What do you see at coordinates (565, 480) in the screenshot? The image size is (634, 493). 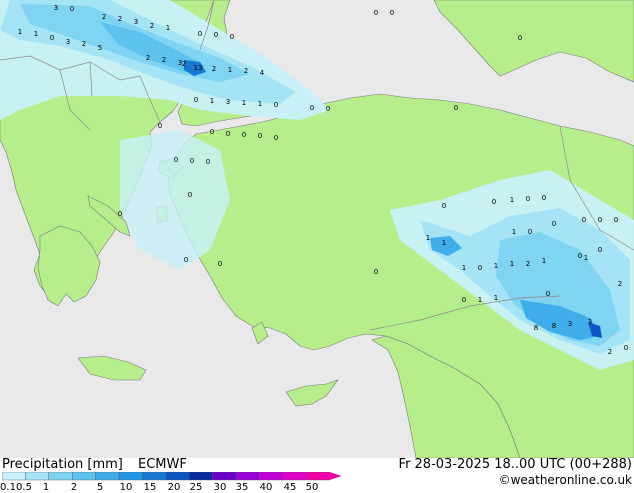 I see `credit: ©weatheronline.co.uk` at bounding box center [565, 480].